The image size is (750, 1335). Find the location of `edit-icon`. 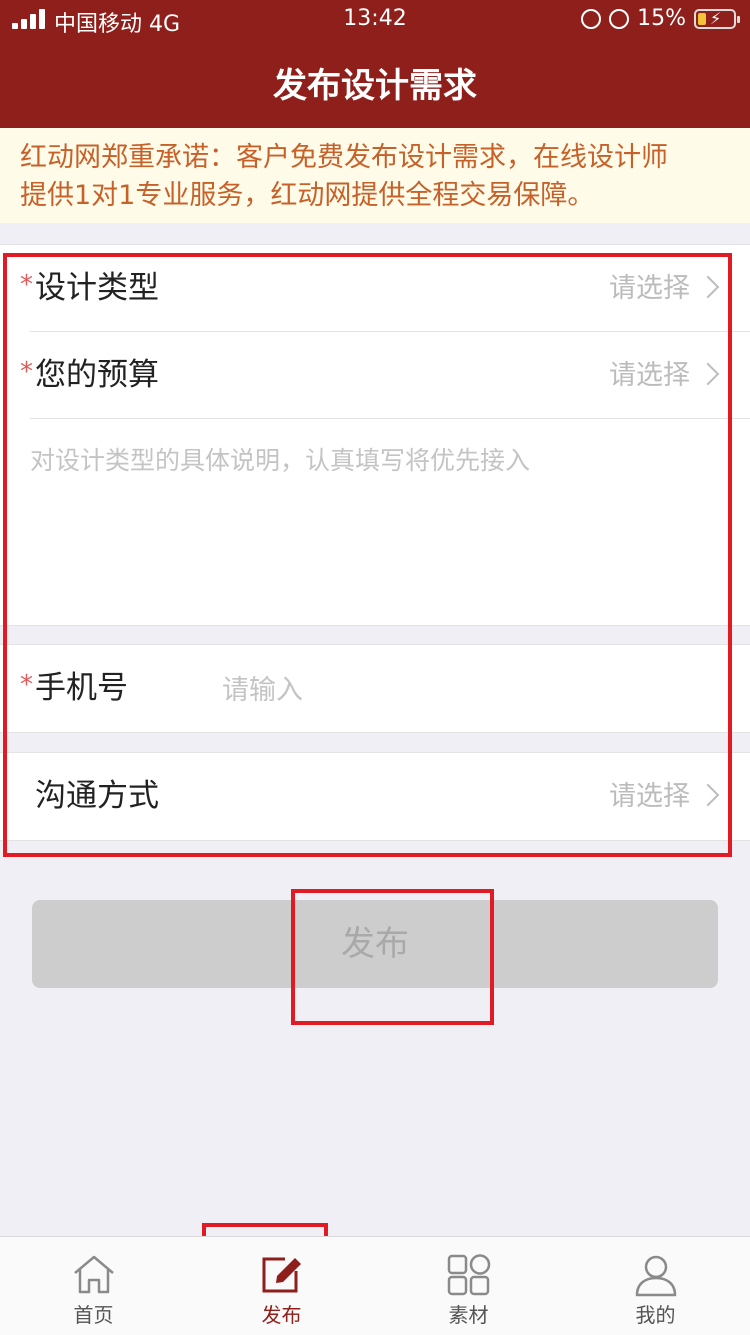

edit-icon is located at coordinates (281, 1275).